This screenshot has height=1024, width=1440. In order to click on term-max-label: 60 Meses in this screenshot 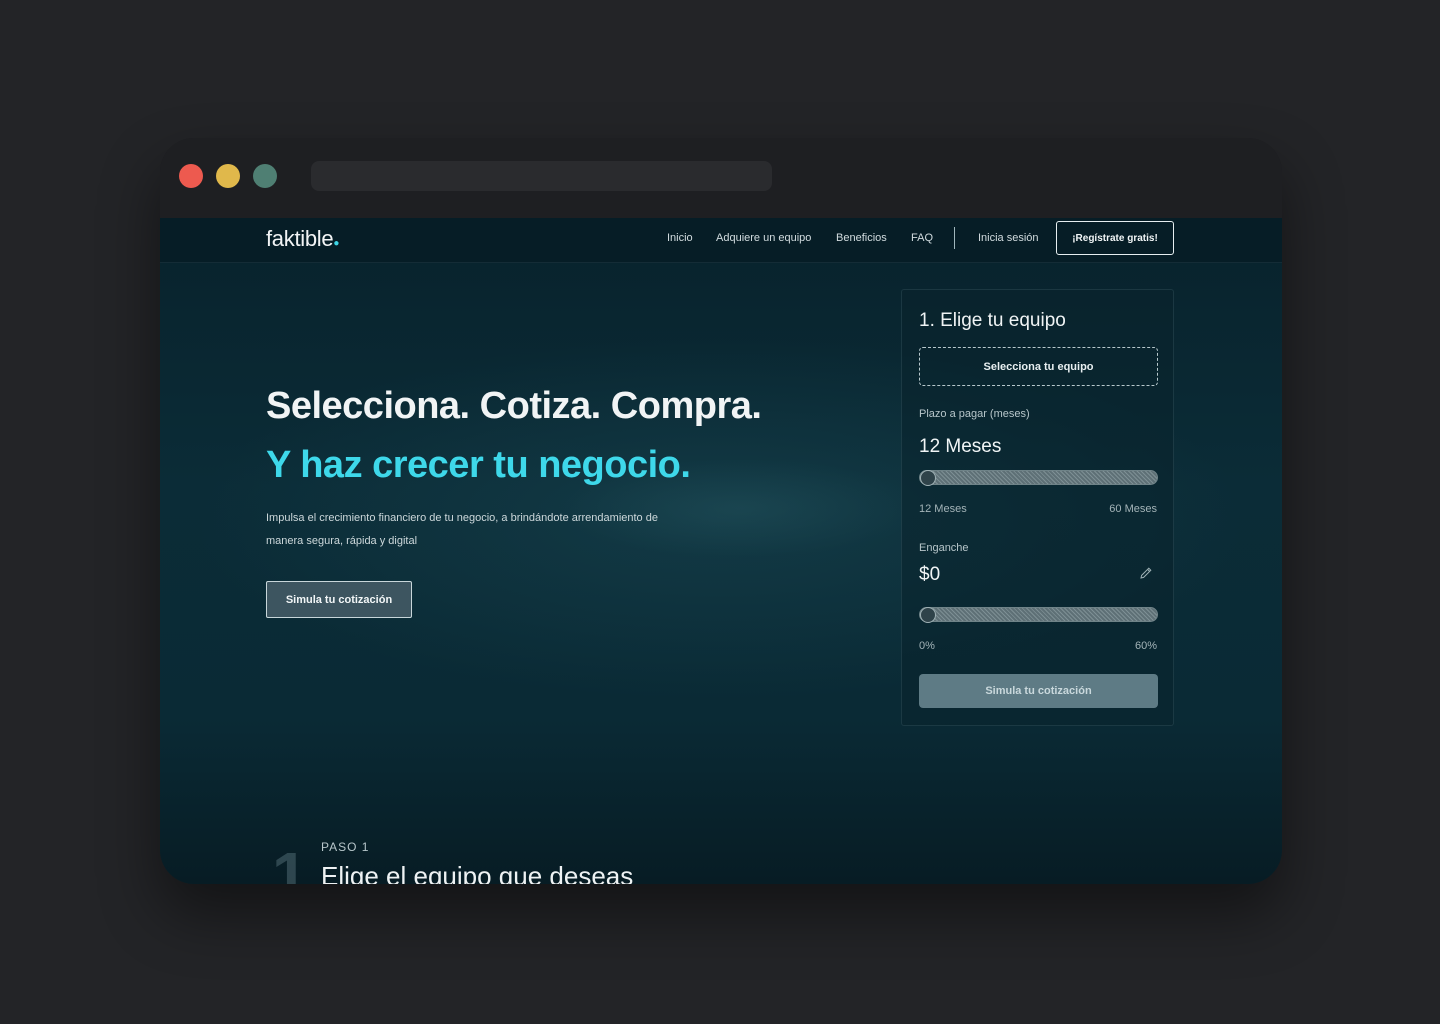, I will do `click(1133, 509)`.